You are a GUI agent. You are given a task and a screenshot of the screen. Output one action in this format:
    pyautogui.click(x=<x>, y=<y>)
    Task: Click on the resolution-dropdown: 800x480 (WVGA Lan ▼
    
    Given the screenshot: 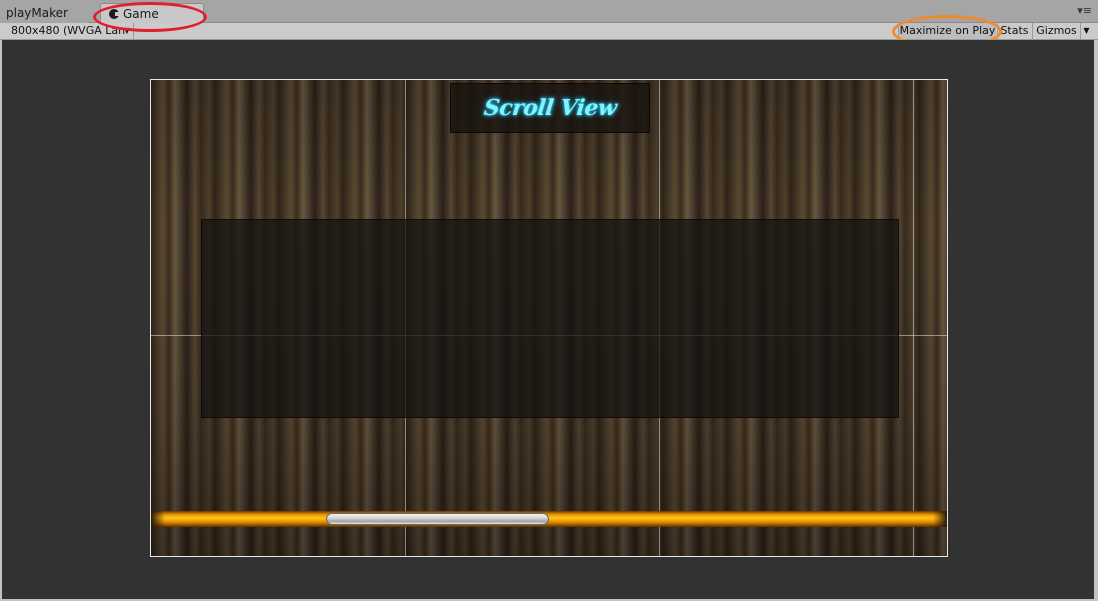 What is the action you would take?
    pyautogui.click(x=70, y=31)
    